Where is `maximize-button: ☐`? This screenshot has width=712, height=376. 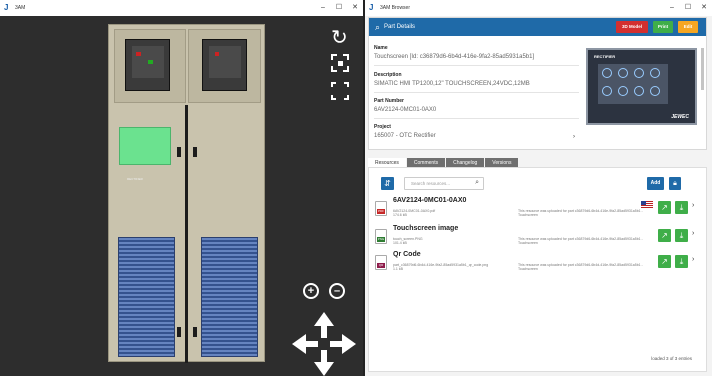
maximize-button: ☐ is located at coordinates (339, 8).